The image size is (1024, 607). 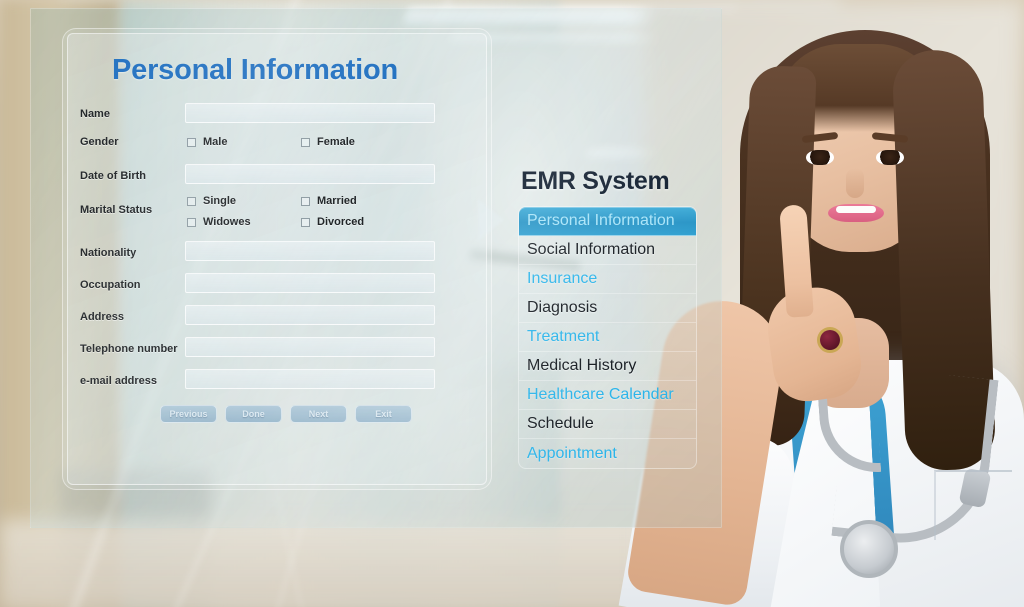 What do you see at coordinates (607, 453) in the screenshot?
I see `menu-item-appointment: Appointment` at bounding box center [607, 453].